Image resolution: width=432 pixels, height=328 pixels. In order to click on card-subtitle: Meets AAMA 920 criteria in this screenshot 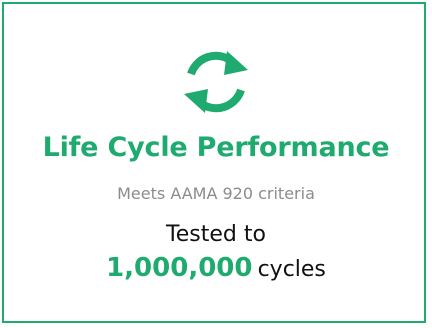, I will do `click(216, 193)`.